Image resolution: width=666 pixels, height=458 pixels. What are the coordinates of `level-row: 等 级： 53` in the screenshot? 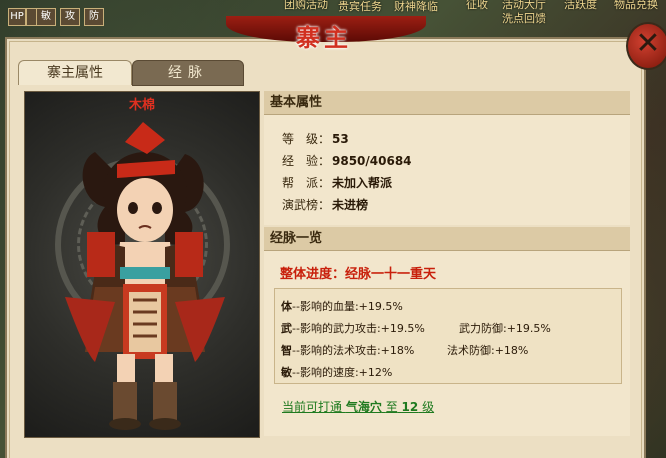 It's located at (315, 138).